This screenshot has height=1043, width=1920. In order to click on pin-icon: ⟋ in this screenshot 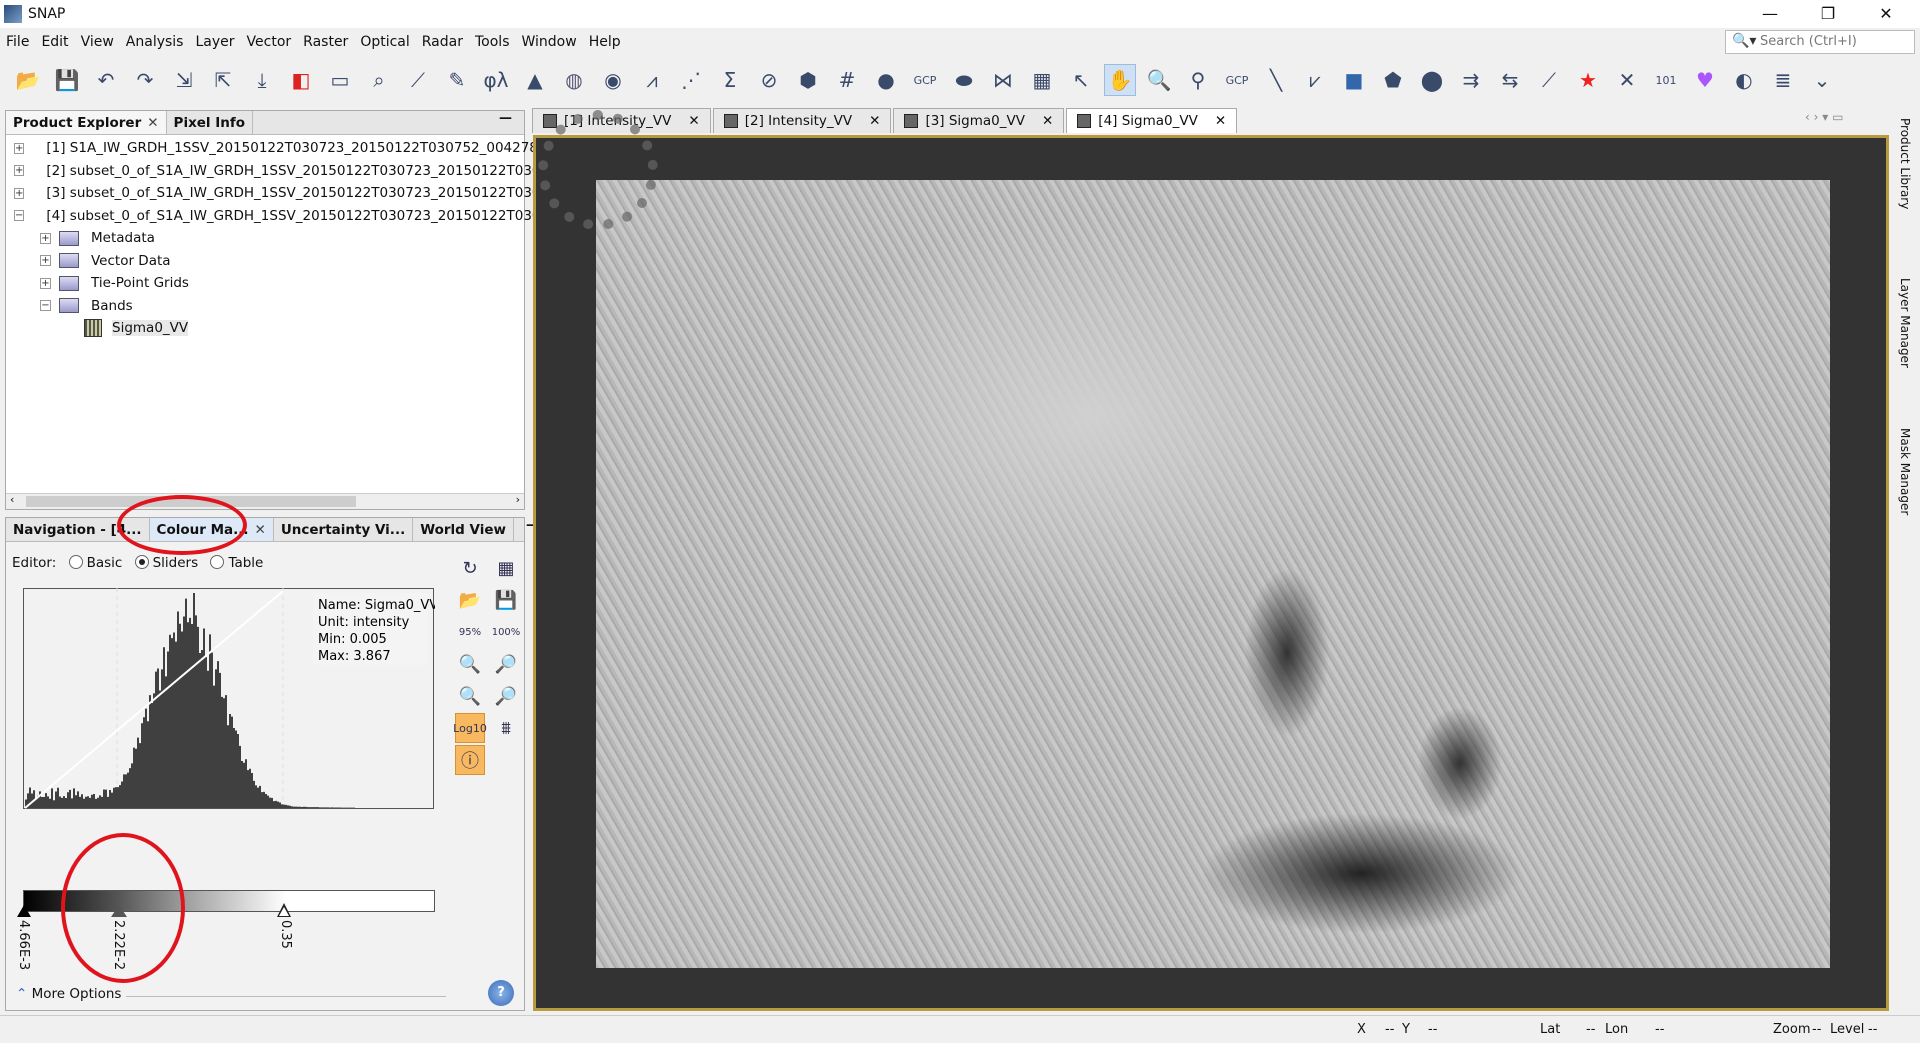, I will do `click(418, 80)`.